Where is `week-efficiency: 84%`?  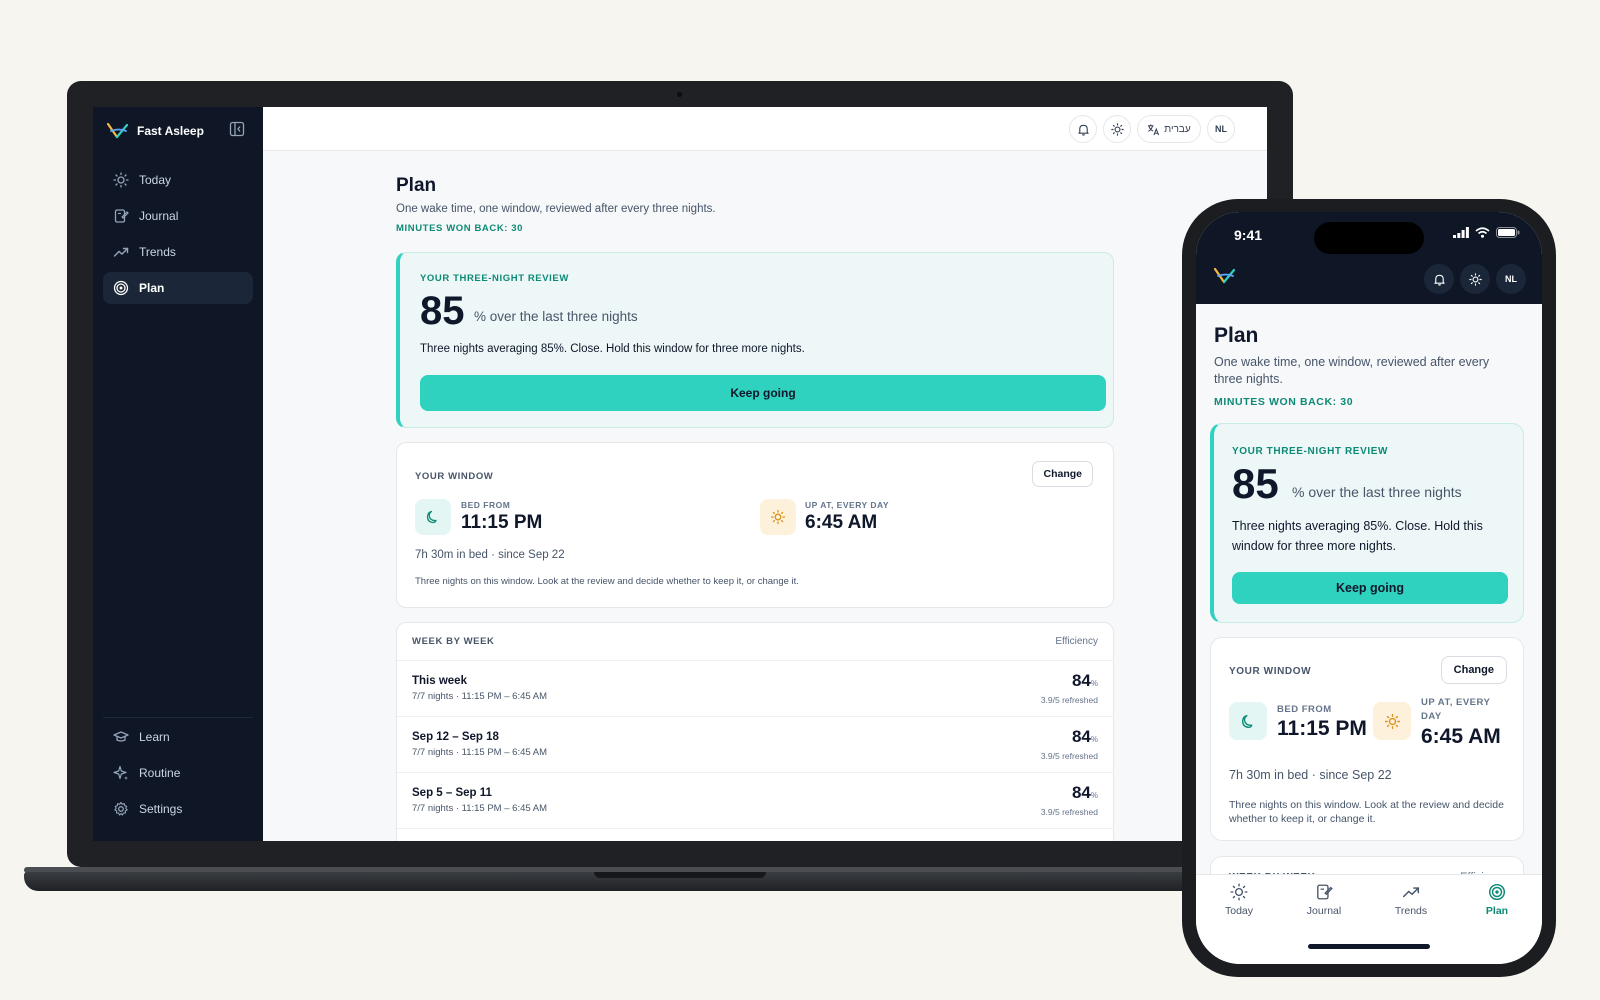
week-efficiency: 84% is located at coordinates (1085, 681).